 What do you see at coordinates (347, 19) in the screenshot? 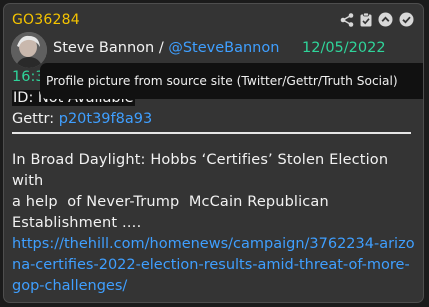
I see `share-icon` at bounding box center [347, 19].